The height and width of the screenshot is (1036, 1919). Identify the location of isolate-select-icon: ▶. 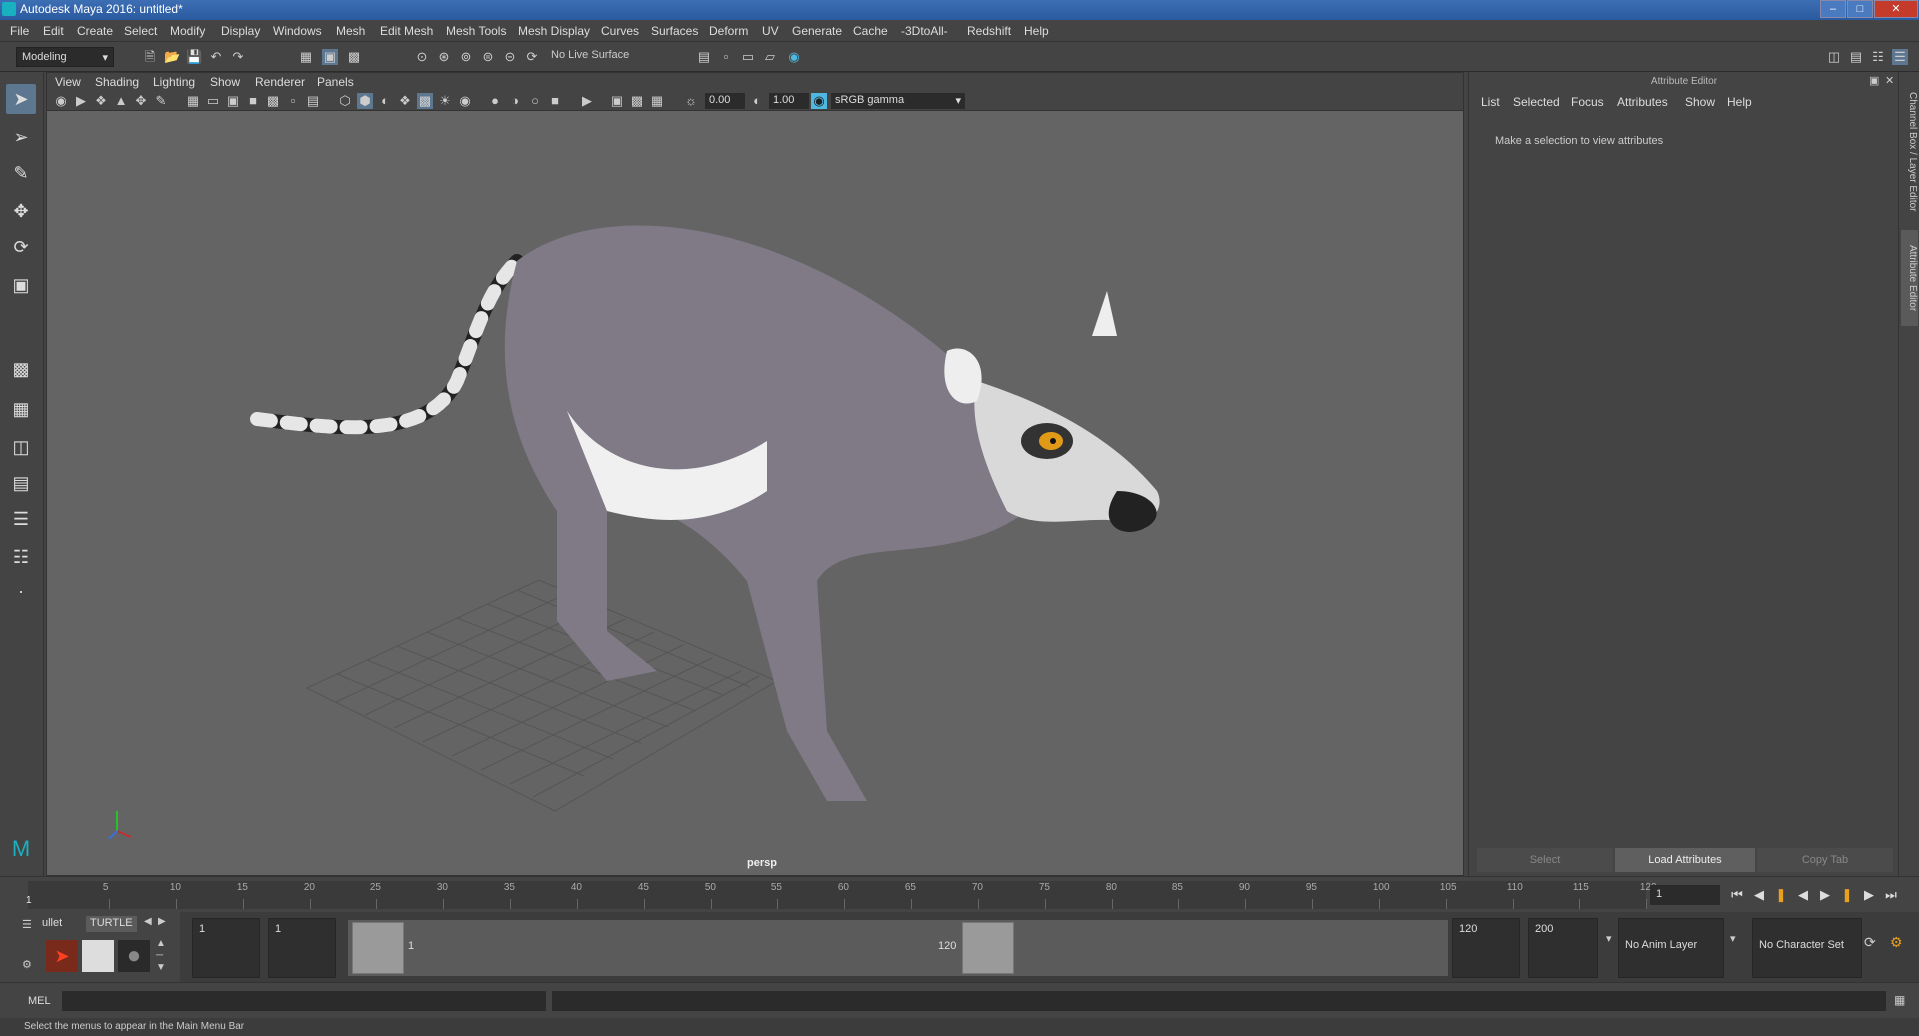
(587, 101).